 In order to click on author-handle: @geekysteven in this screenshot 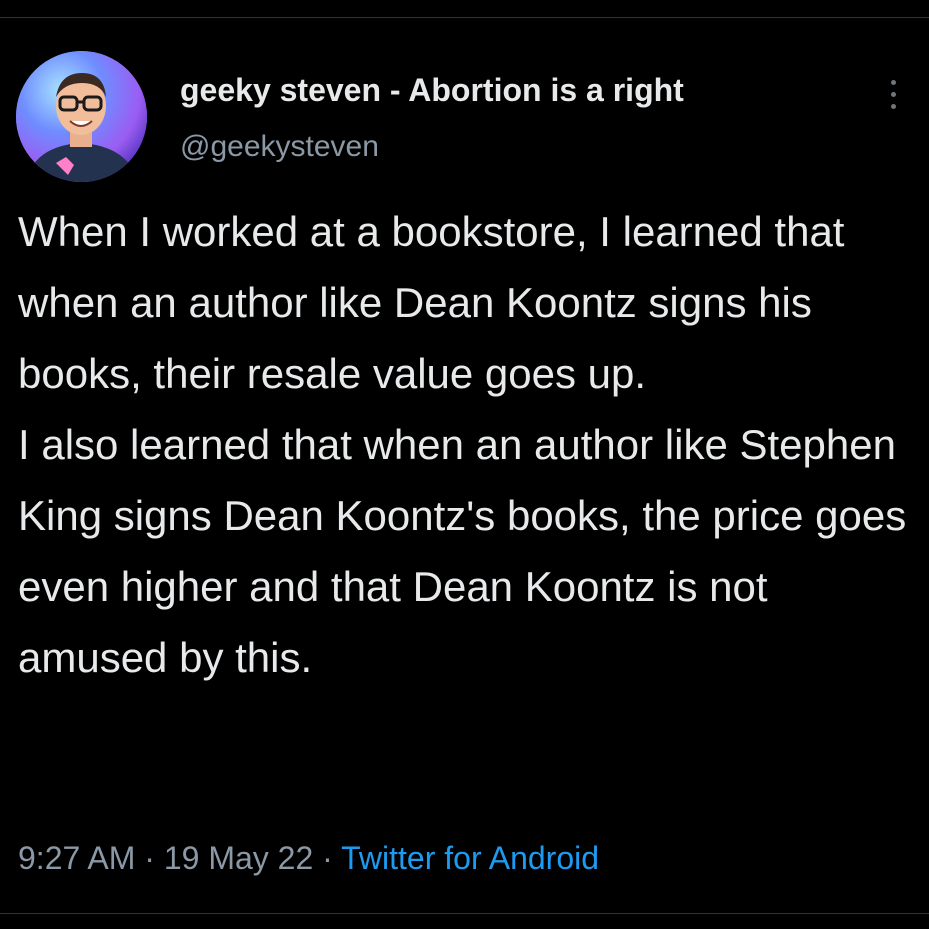, I will do `click(279, 147)`.